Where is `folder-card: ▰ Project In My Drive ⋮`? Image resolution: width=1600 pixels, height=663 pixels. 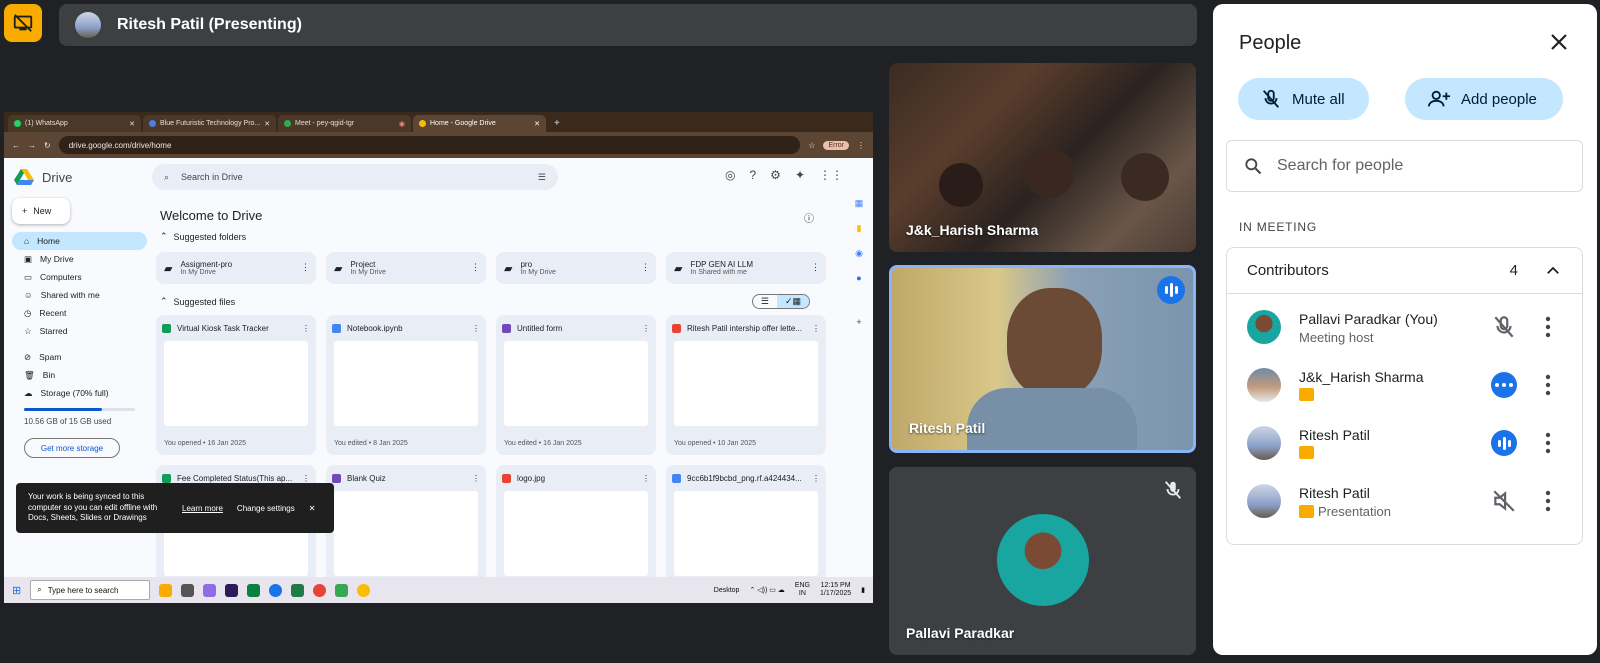
folder-card: ▰ Project In My Drive ⋮ is located at coordinates (406, 268).